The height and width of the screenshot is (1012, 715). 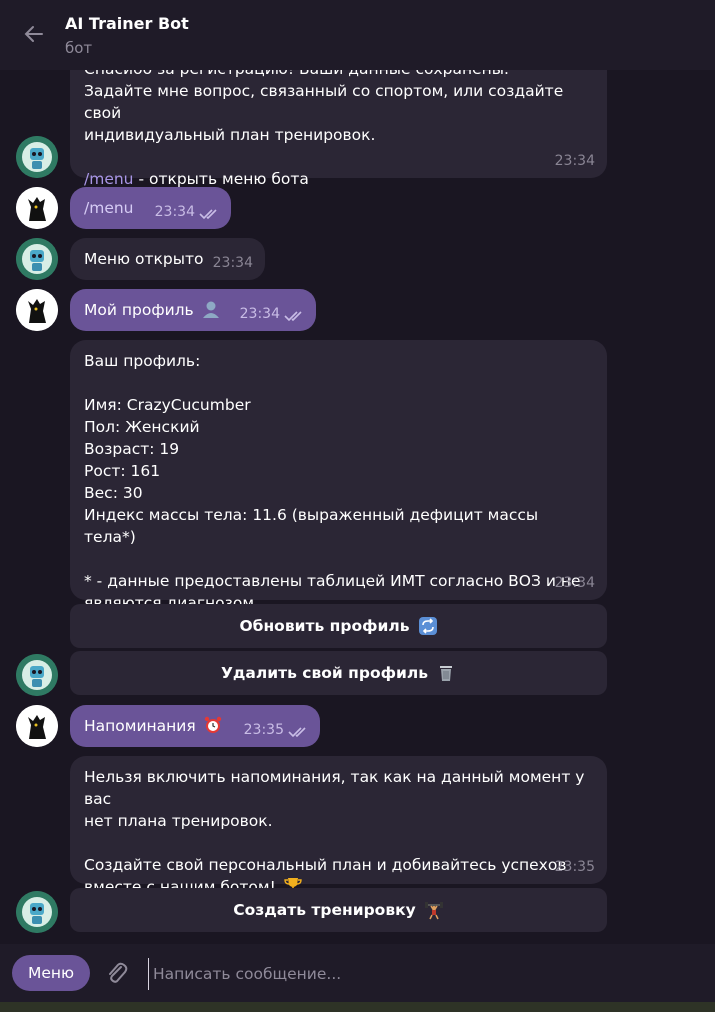 I want to click on message-text: Мой профиль, so click(x=139, y=310).